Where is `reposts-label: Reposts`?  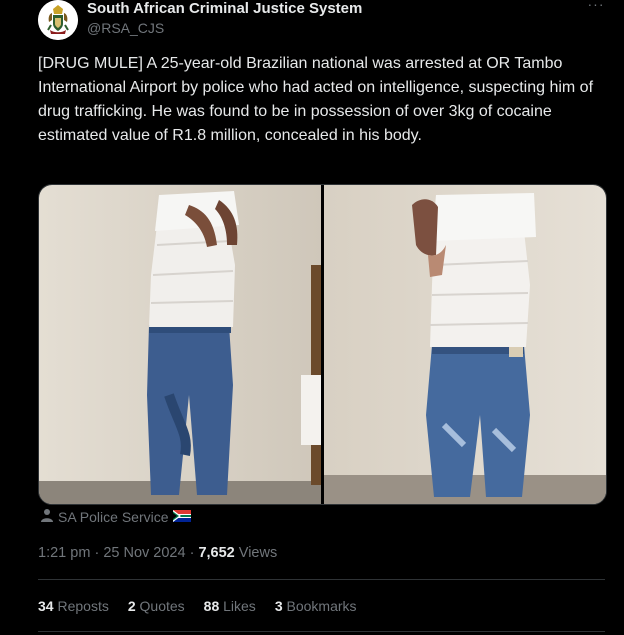
reposts-label: Reposts is located at coordinates (83, 606).